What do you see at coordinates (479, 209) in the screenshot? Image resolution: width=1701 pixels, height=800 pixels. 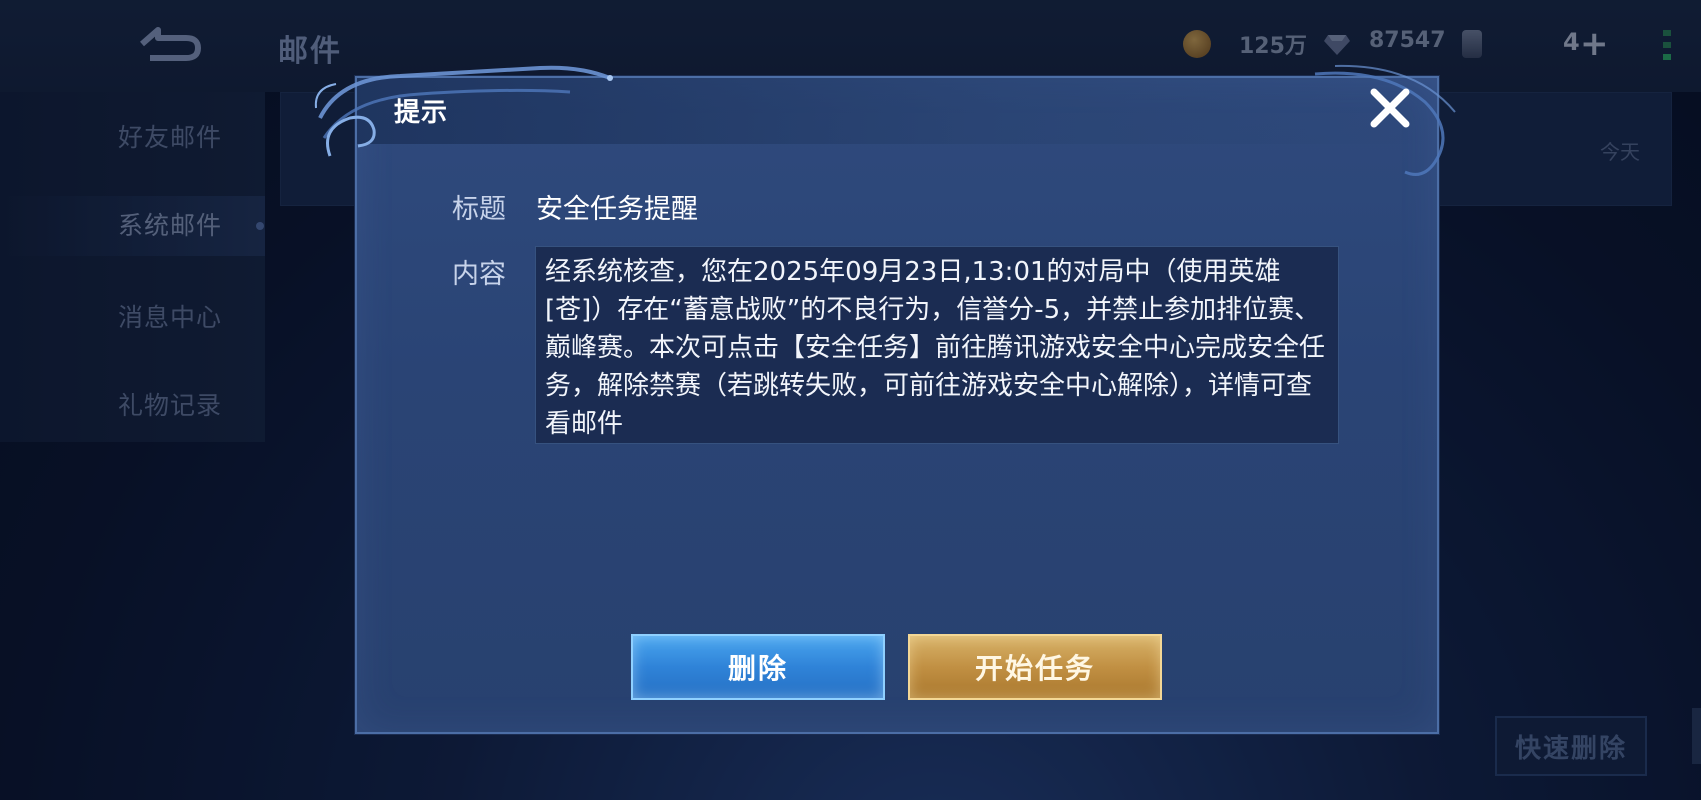 I see `subject-label: 标题` at bounding box center [479, 209].